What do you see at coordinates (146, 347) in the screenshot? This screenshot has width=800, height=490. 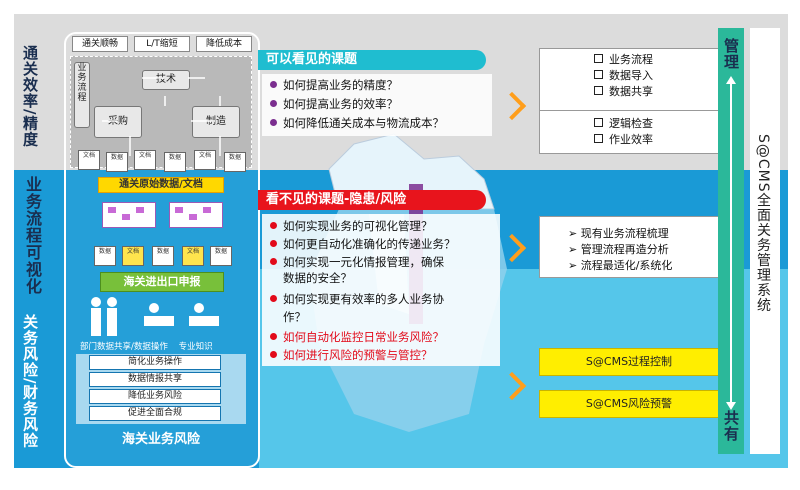 I see `people-caption: 部门数据共享/数据操作 专业知识` at bounding box center [146, 347].